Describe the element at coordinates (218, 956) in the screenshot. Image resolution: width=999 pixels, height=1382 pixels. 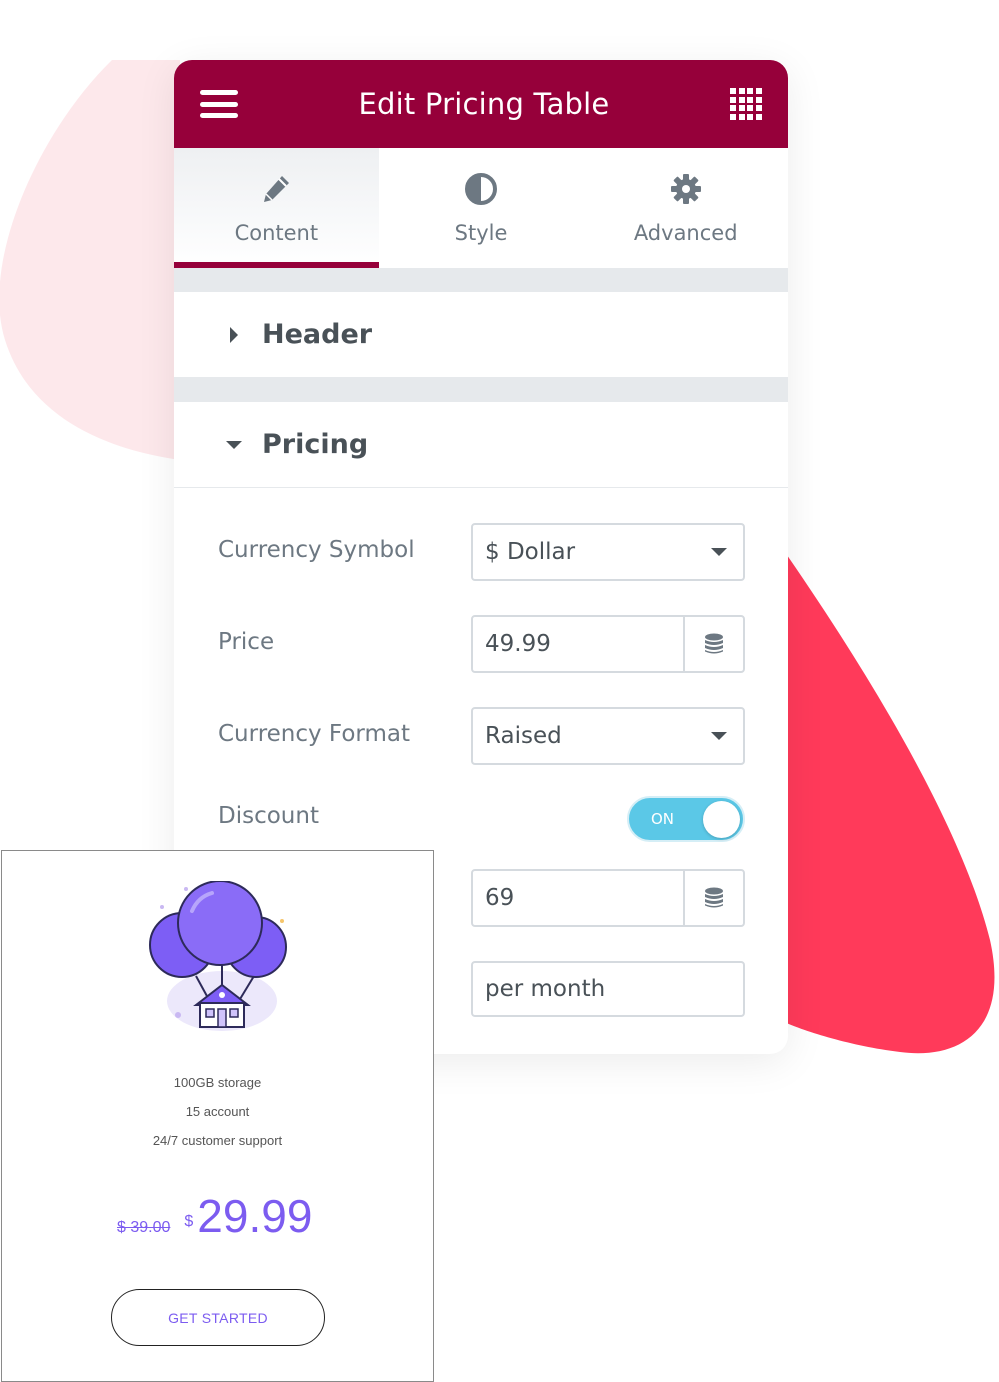
I see `balloon-house-illustration` at that location.